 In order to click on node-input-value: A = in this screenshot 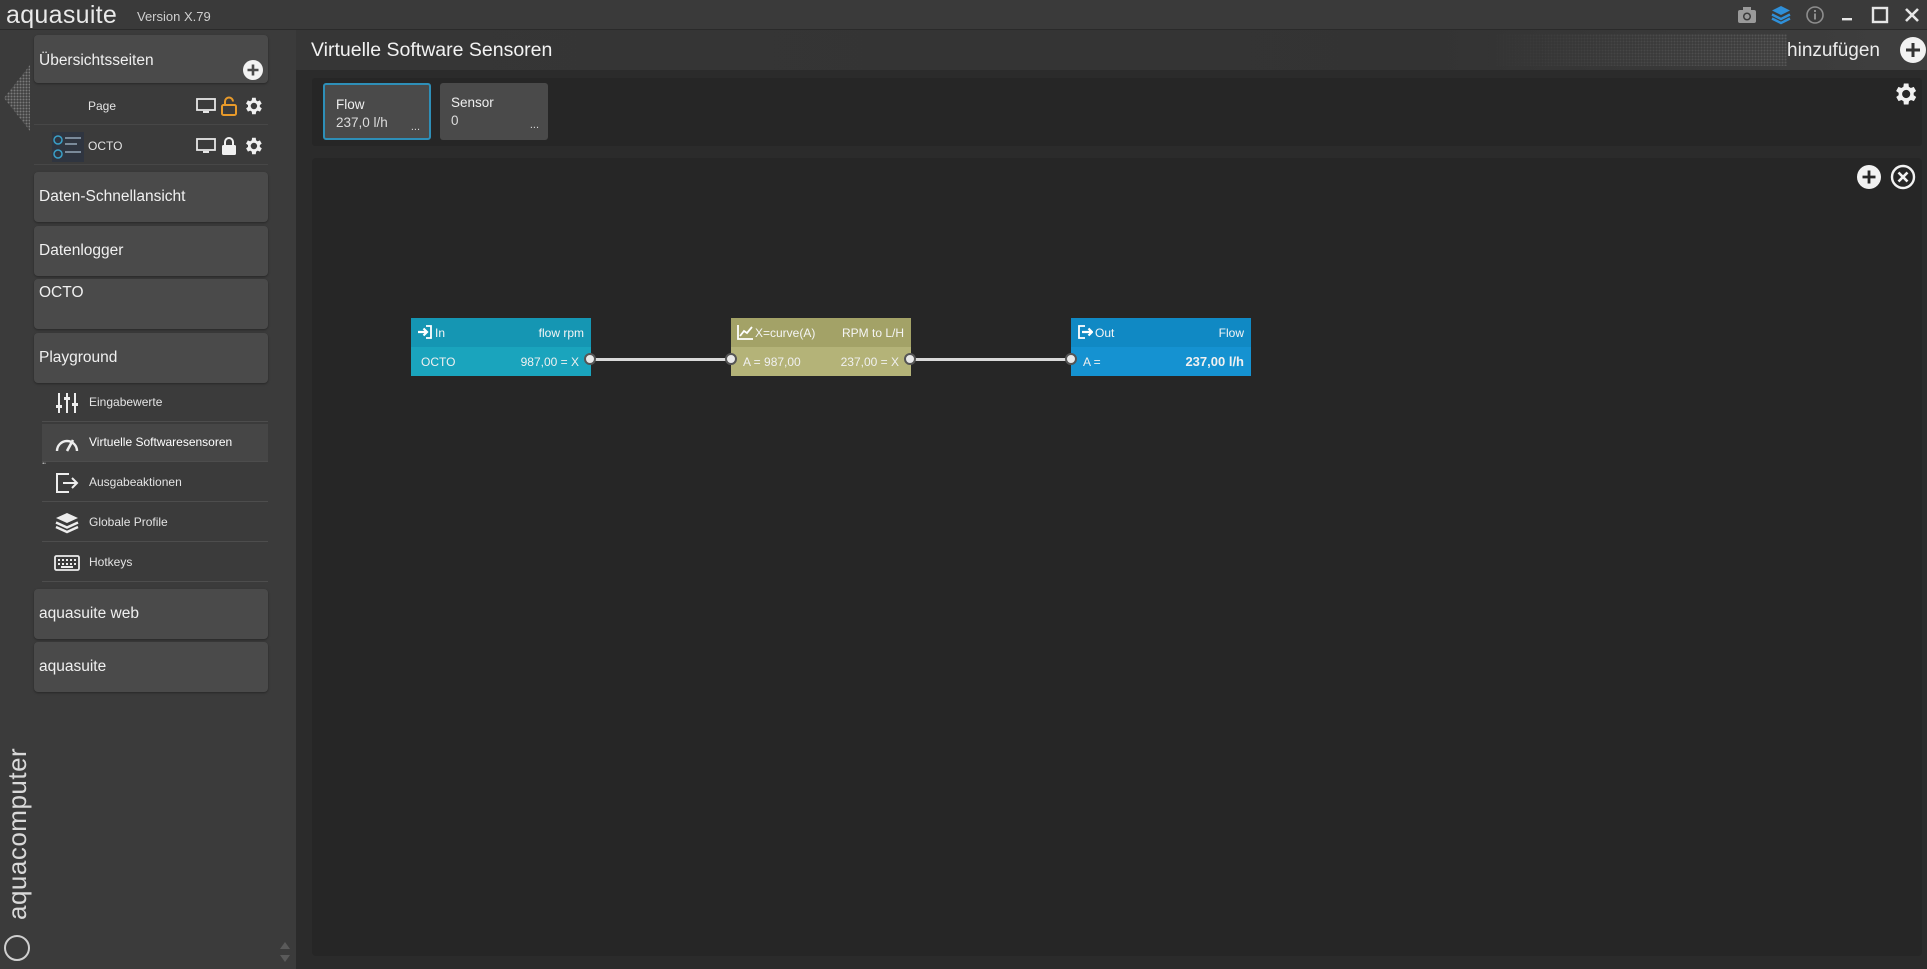, I will do `click(1092, 362)`.